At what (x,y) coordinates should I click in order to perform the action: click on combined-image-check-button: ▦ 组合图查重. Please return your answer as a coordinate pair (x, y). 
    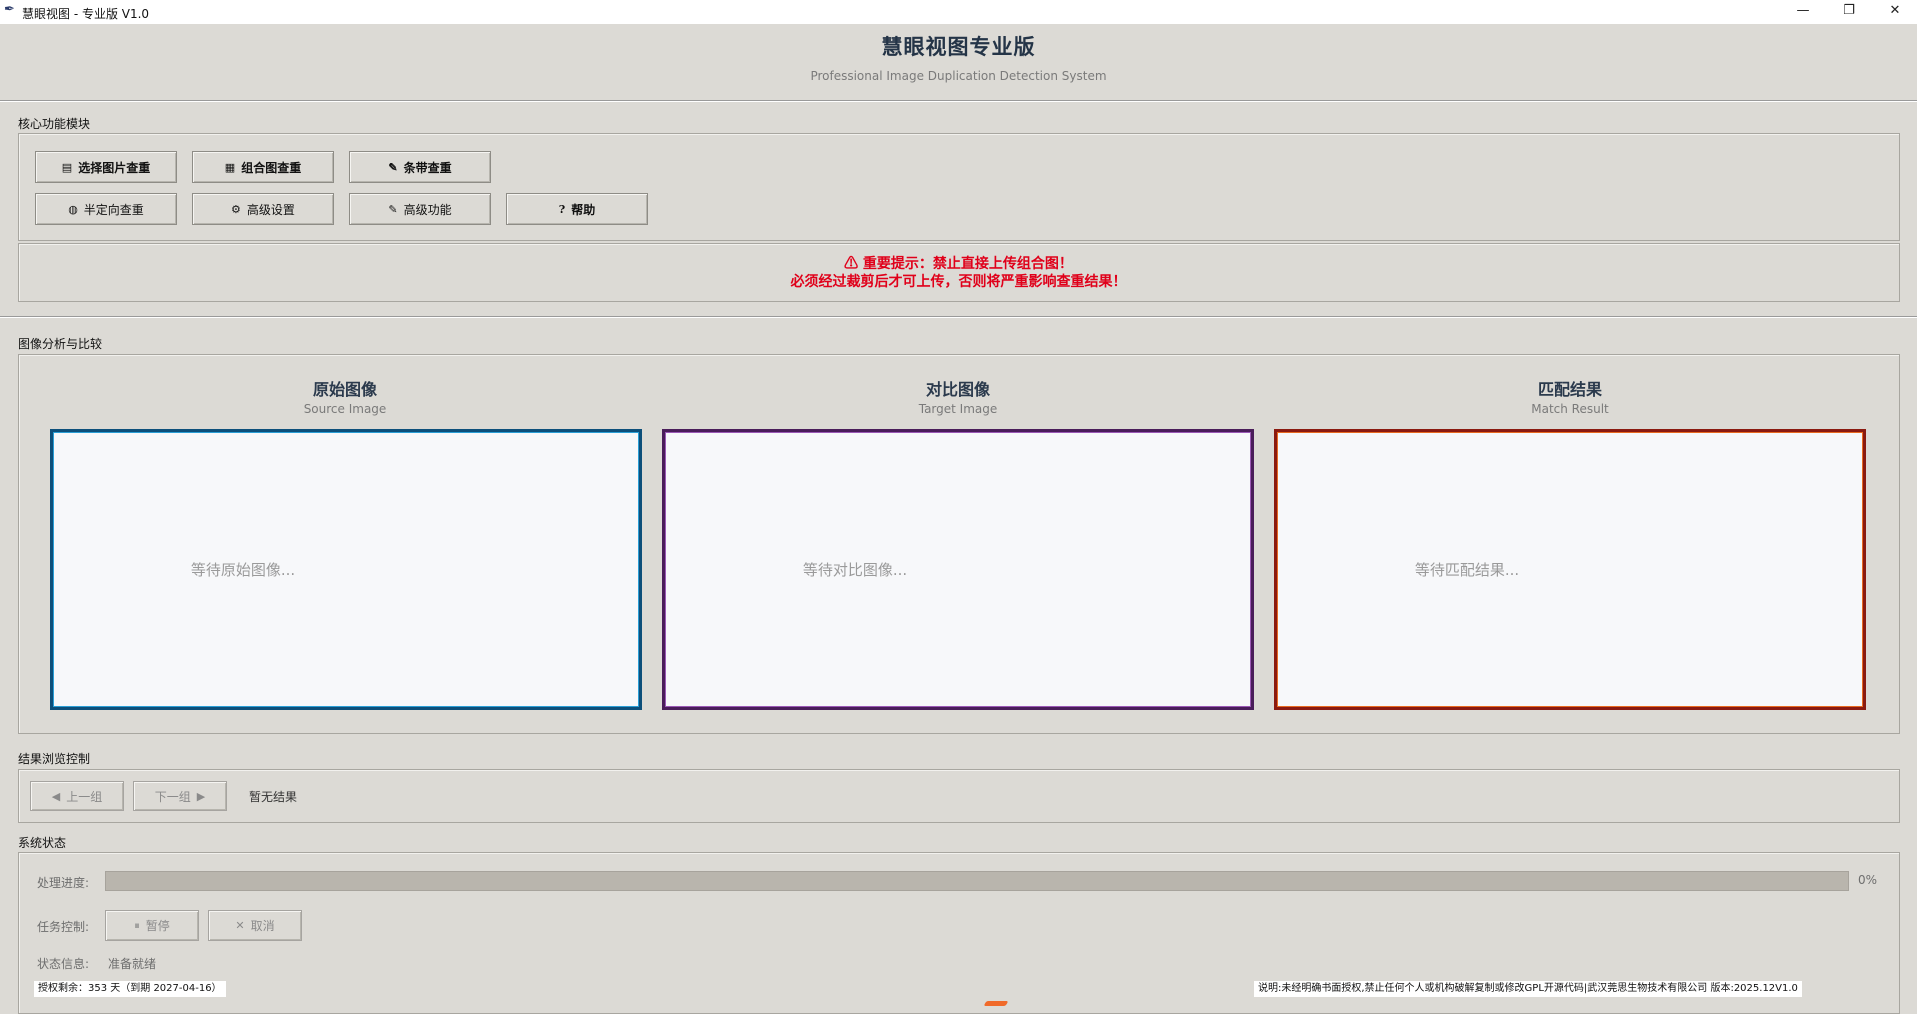
    Looking at the image, I should click on (263, 167).